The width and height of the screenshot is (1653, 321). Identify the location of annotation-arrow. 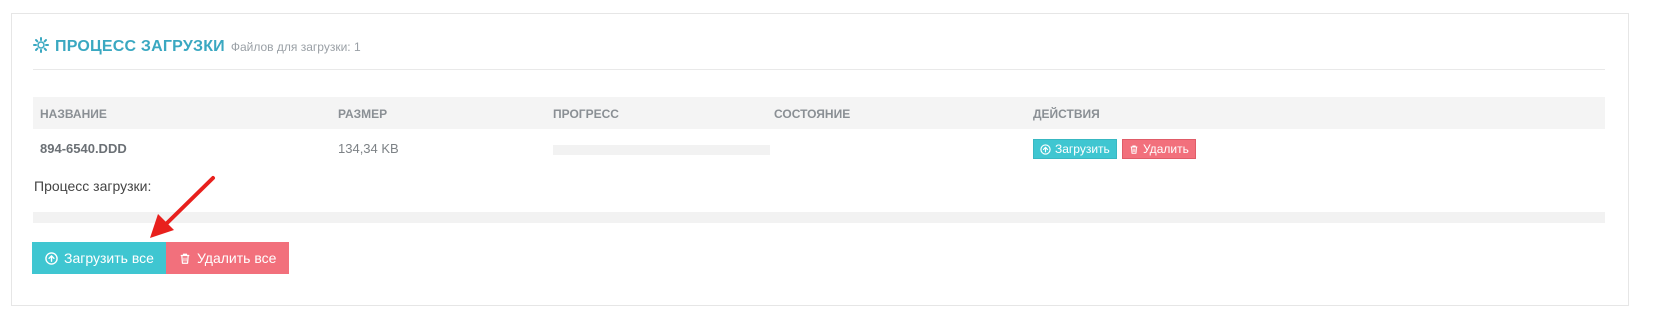
(182, 207).